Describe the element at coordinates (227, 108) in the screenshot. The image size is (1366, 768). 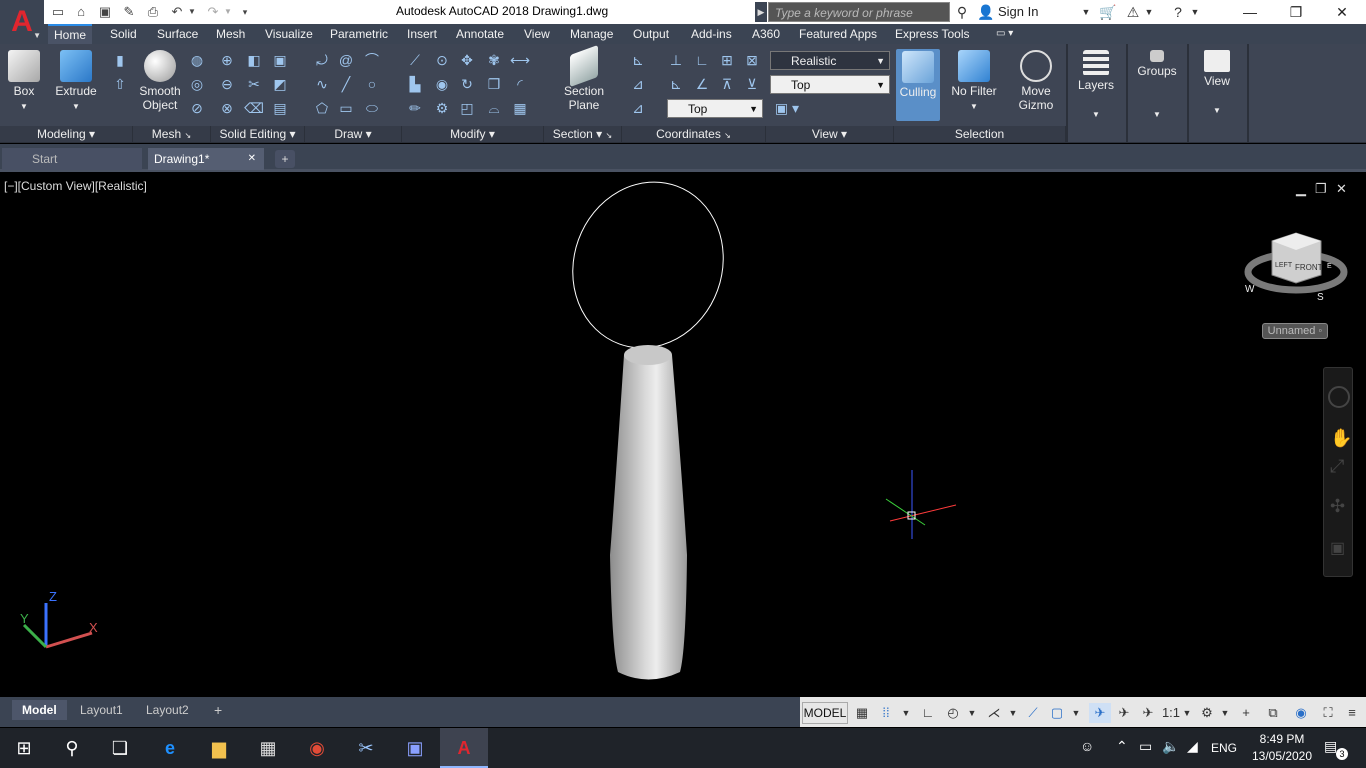
I see `intersect-icon: ⊗` at that location.